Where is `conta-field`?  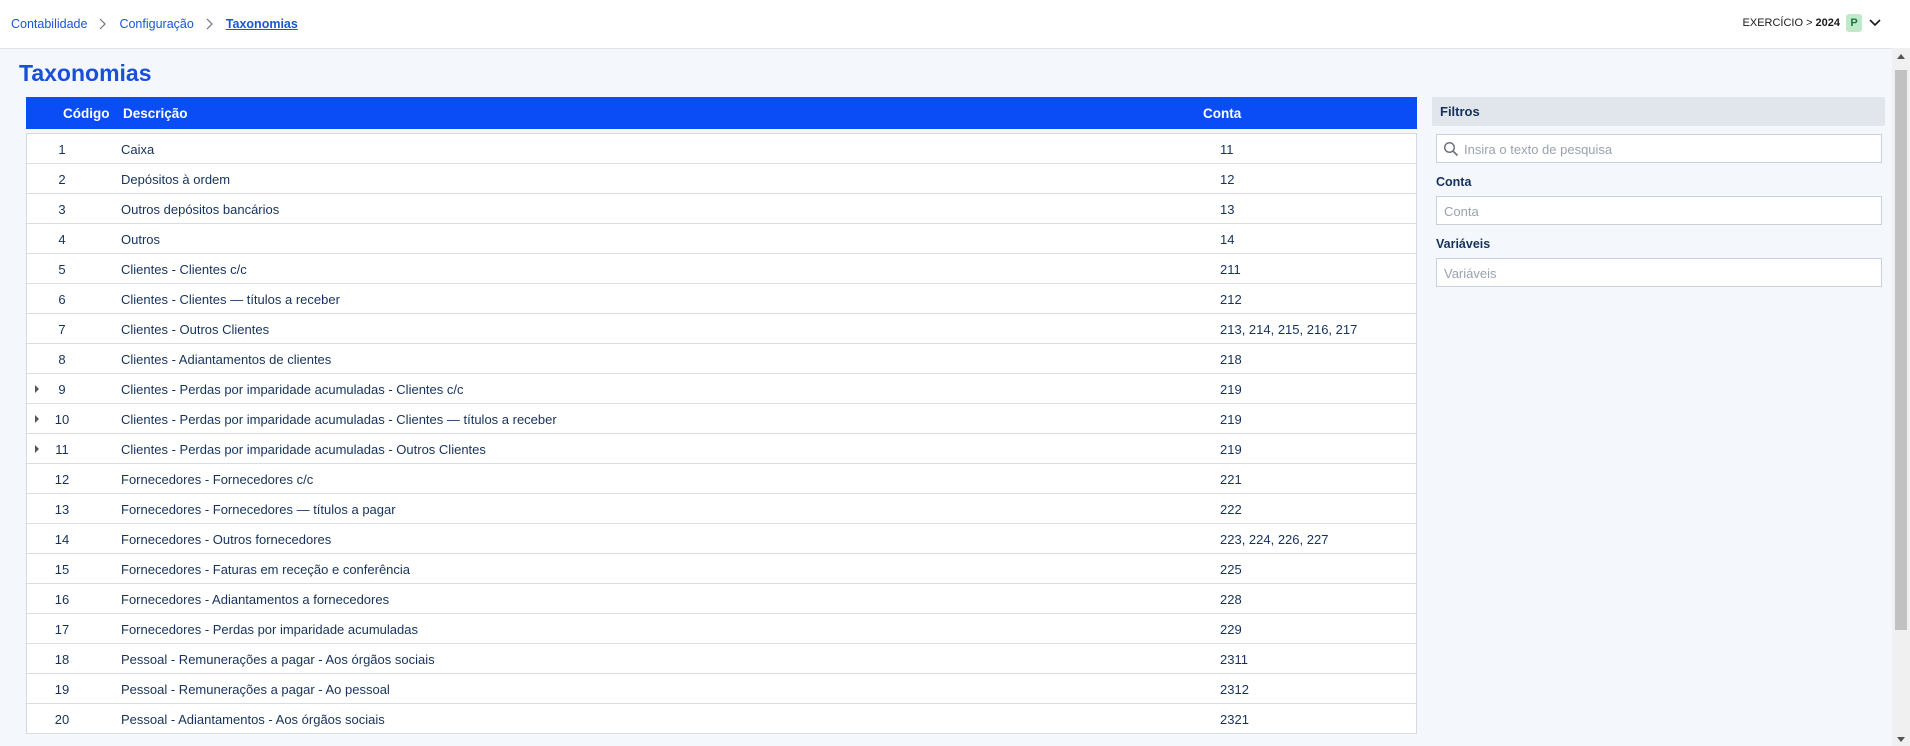
conta-field is located at coordinates (1659, 210).